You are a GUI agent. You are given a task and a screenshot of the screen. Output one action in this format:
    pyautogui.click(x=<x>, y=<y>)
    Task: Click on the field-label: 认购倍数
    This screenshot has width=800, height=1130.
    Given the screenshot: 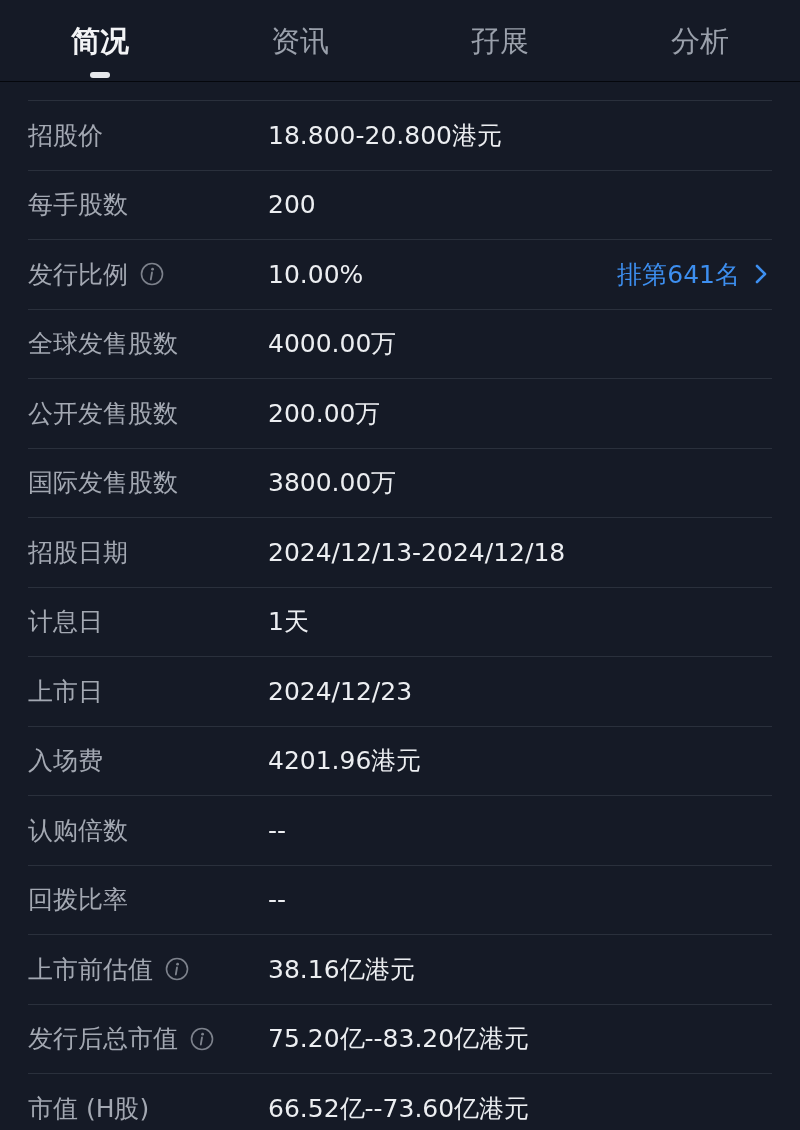 What is the action you would take?
    pyautogui.click(x=78, y=830)
    